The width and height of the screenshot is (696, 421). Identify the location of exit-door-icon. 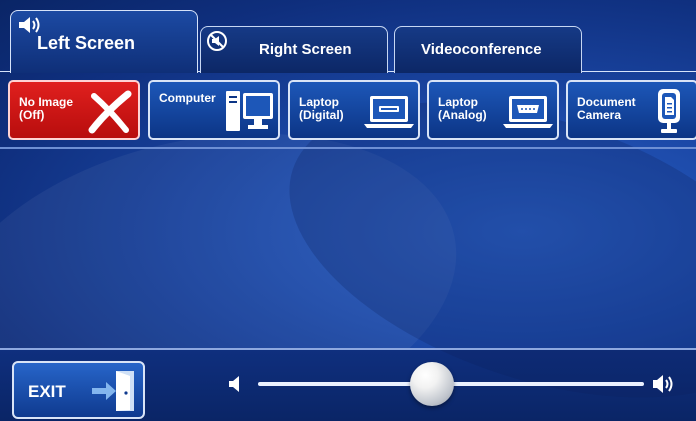
(113, 391).